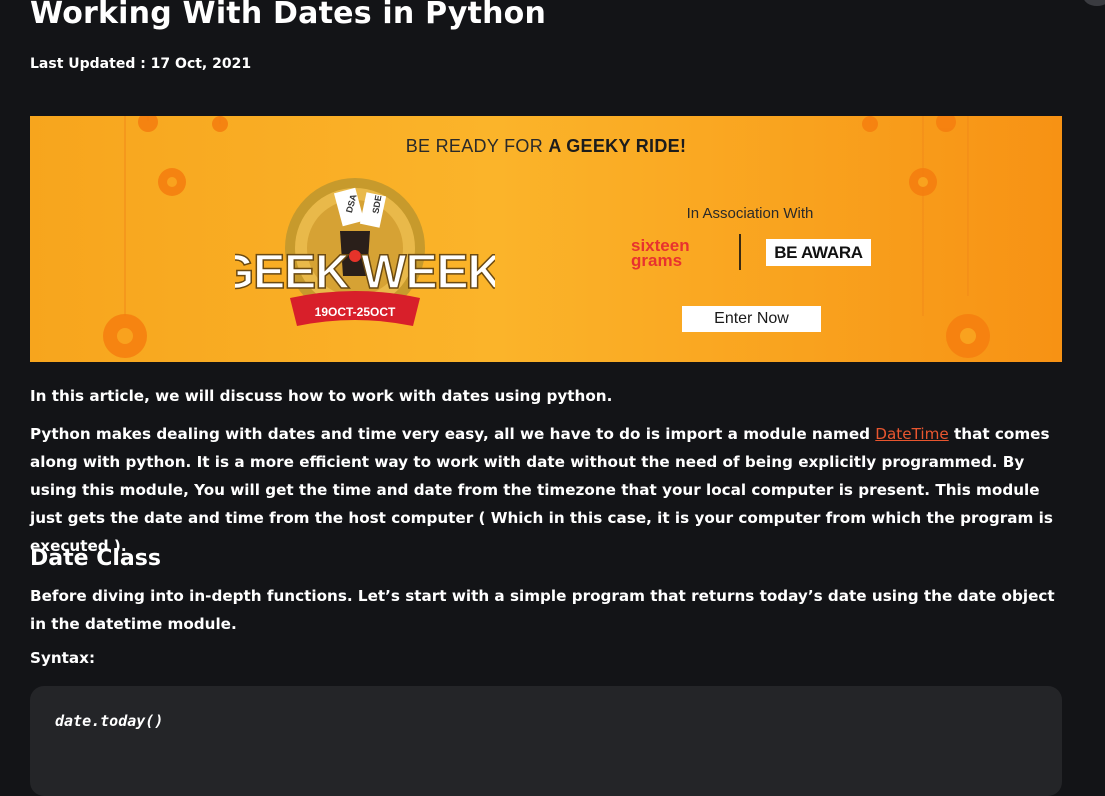 Image resolution: width=1105 pixels, height=796 pixels. Describe the element at coordinates (95, 558) in the screenshot. I see `section-heading: Date Class` at that location.